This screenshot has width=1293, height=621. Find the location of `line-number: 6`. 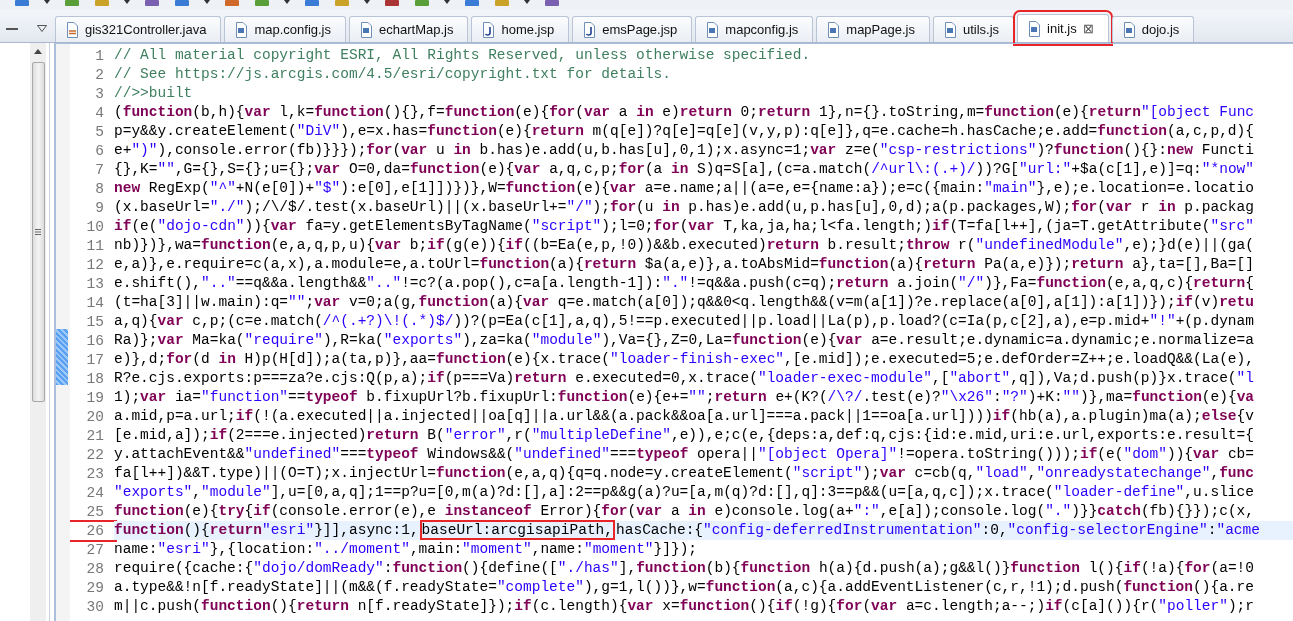

line-number: 6 is located at coordinates (99, 150).